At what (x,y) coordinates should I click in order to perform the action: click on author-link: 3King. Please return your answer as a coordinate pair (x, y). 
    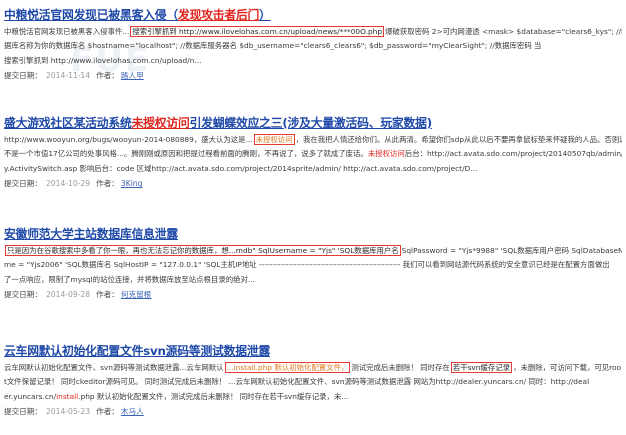
    Looking at the image, I should click on (132, 183).